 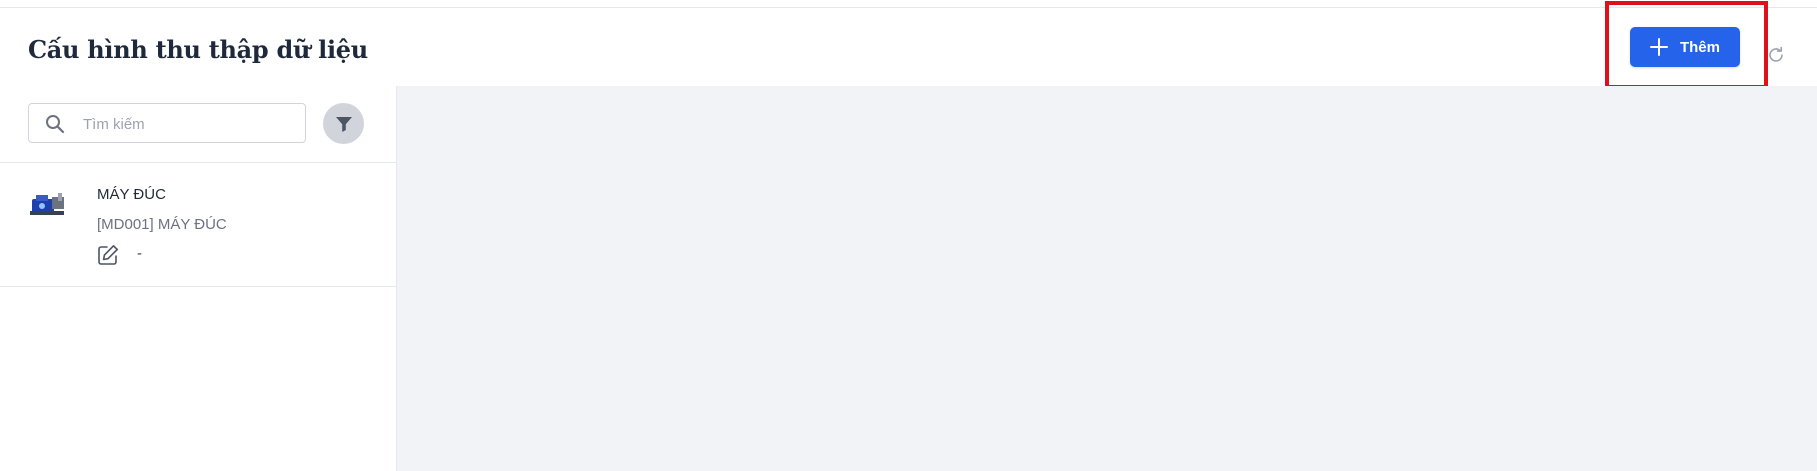 I want to click on list-item: MÁY ĐÚC [MD001] MÁY ĐÚC -, so click(x=198, y=225).